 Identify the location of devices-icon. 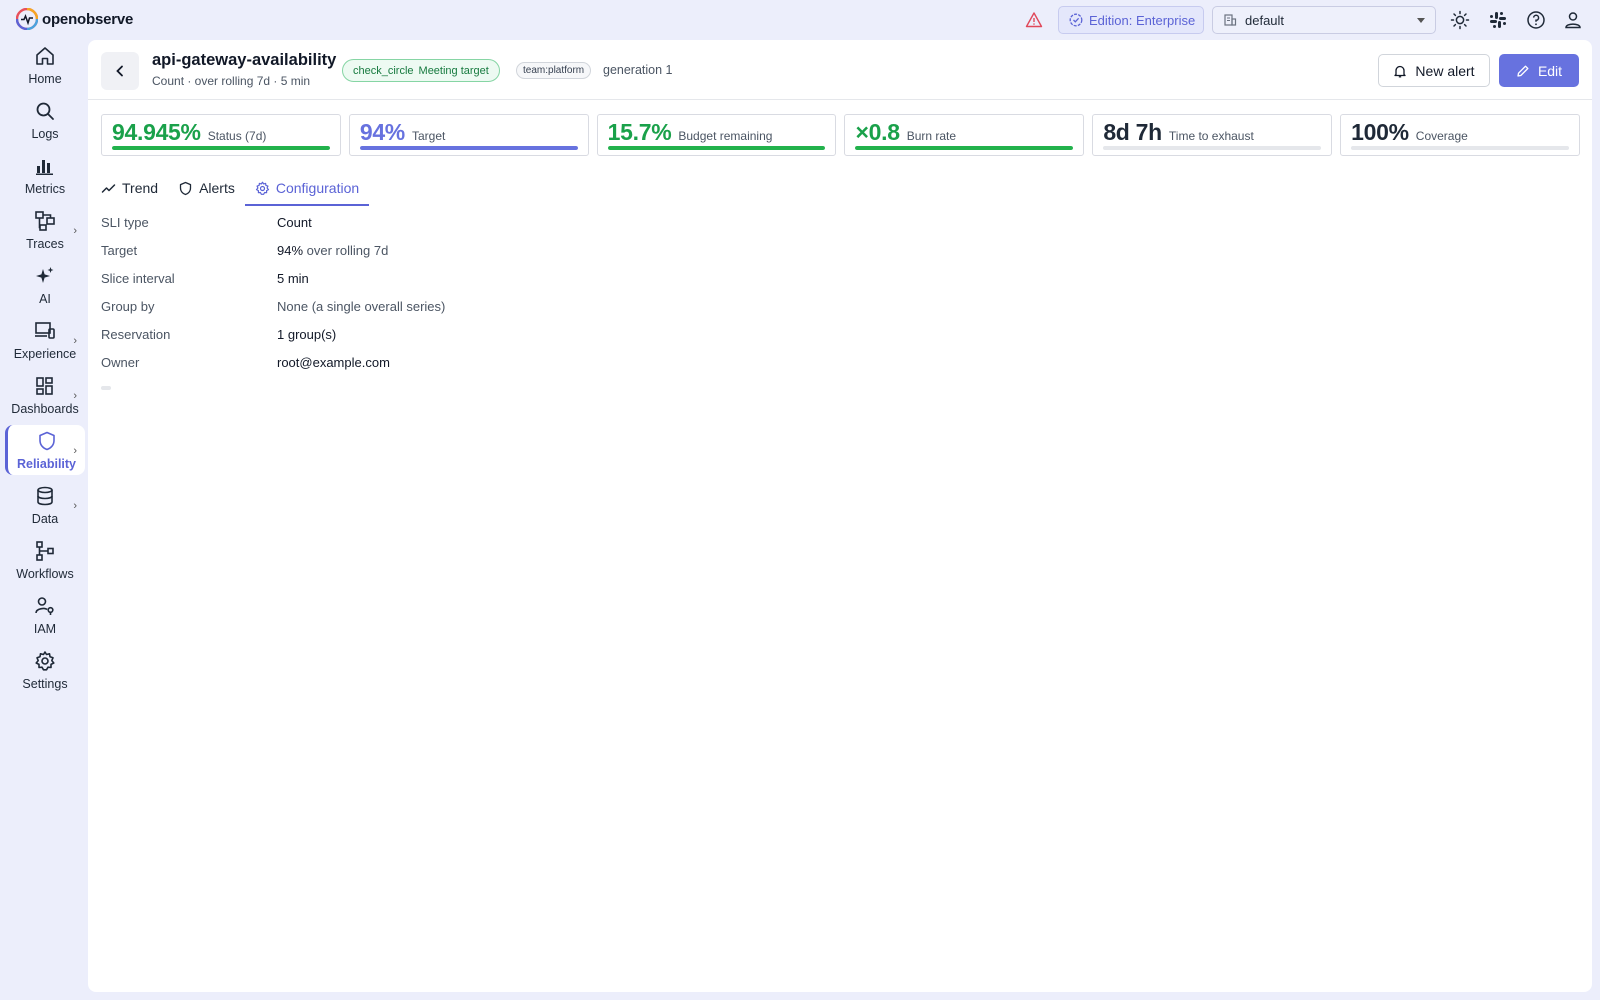
(45, 330).